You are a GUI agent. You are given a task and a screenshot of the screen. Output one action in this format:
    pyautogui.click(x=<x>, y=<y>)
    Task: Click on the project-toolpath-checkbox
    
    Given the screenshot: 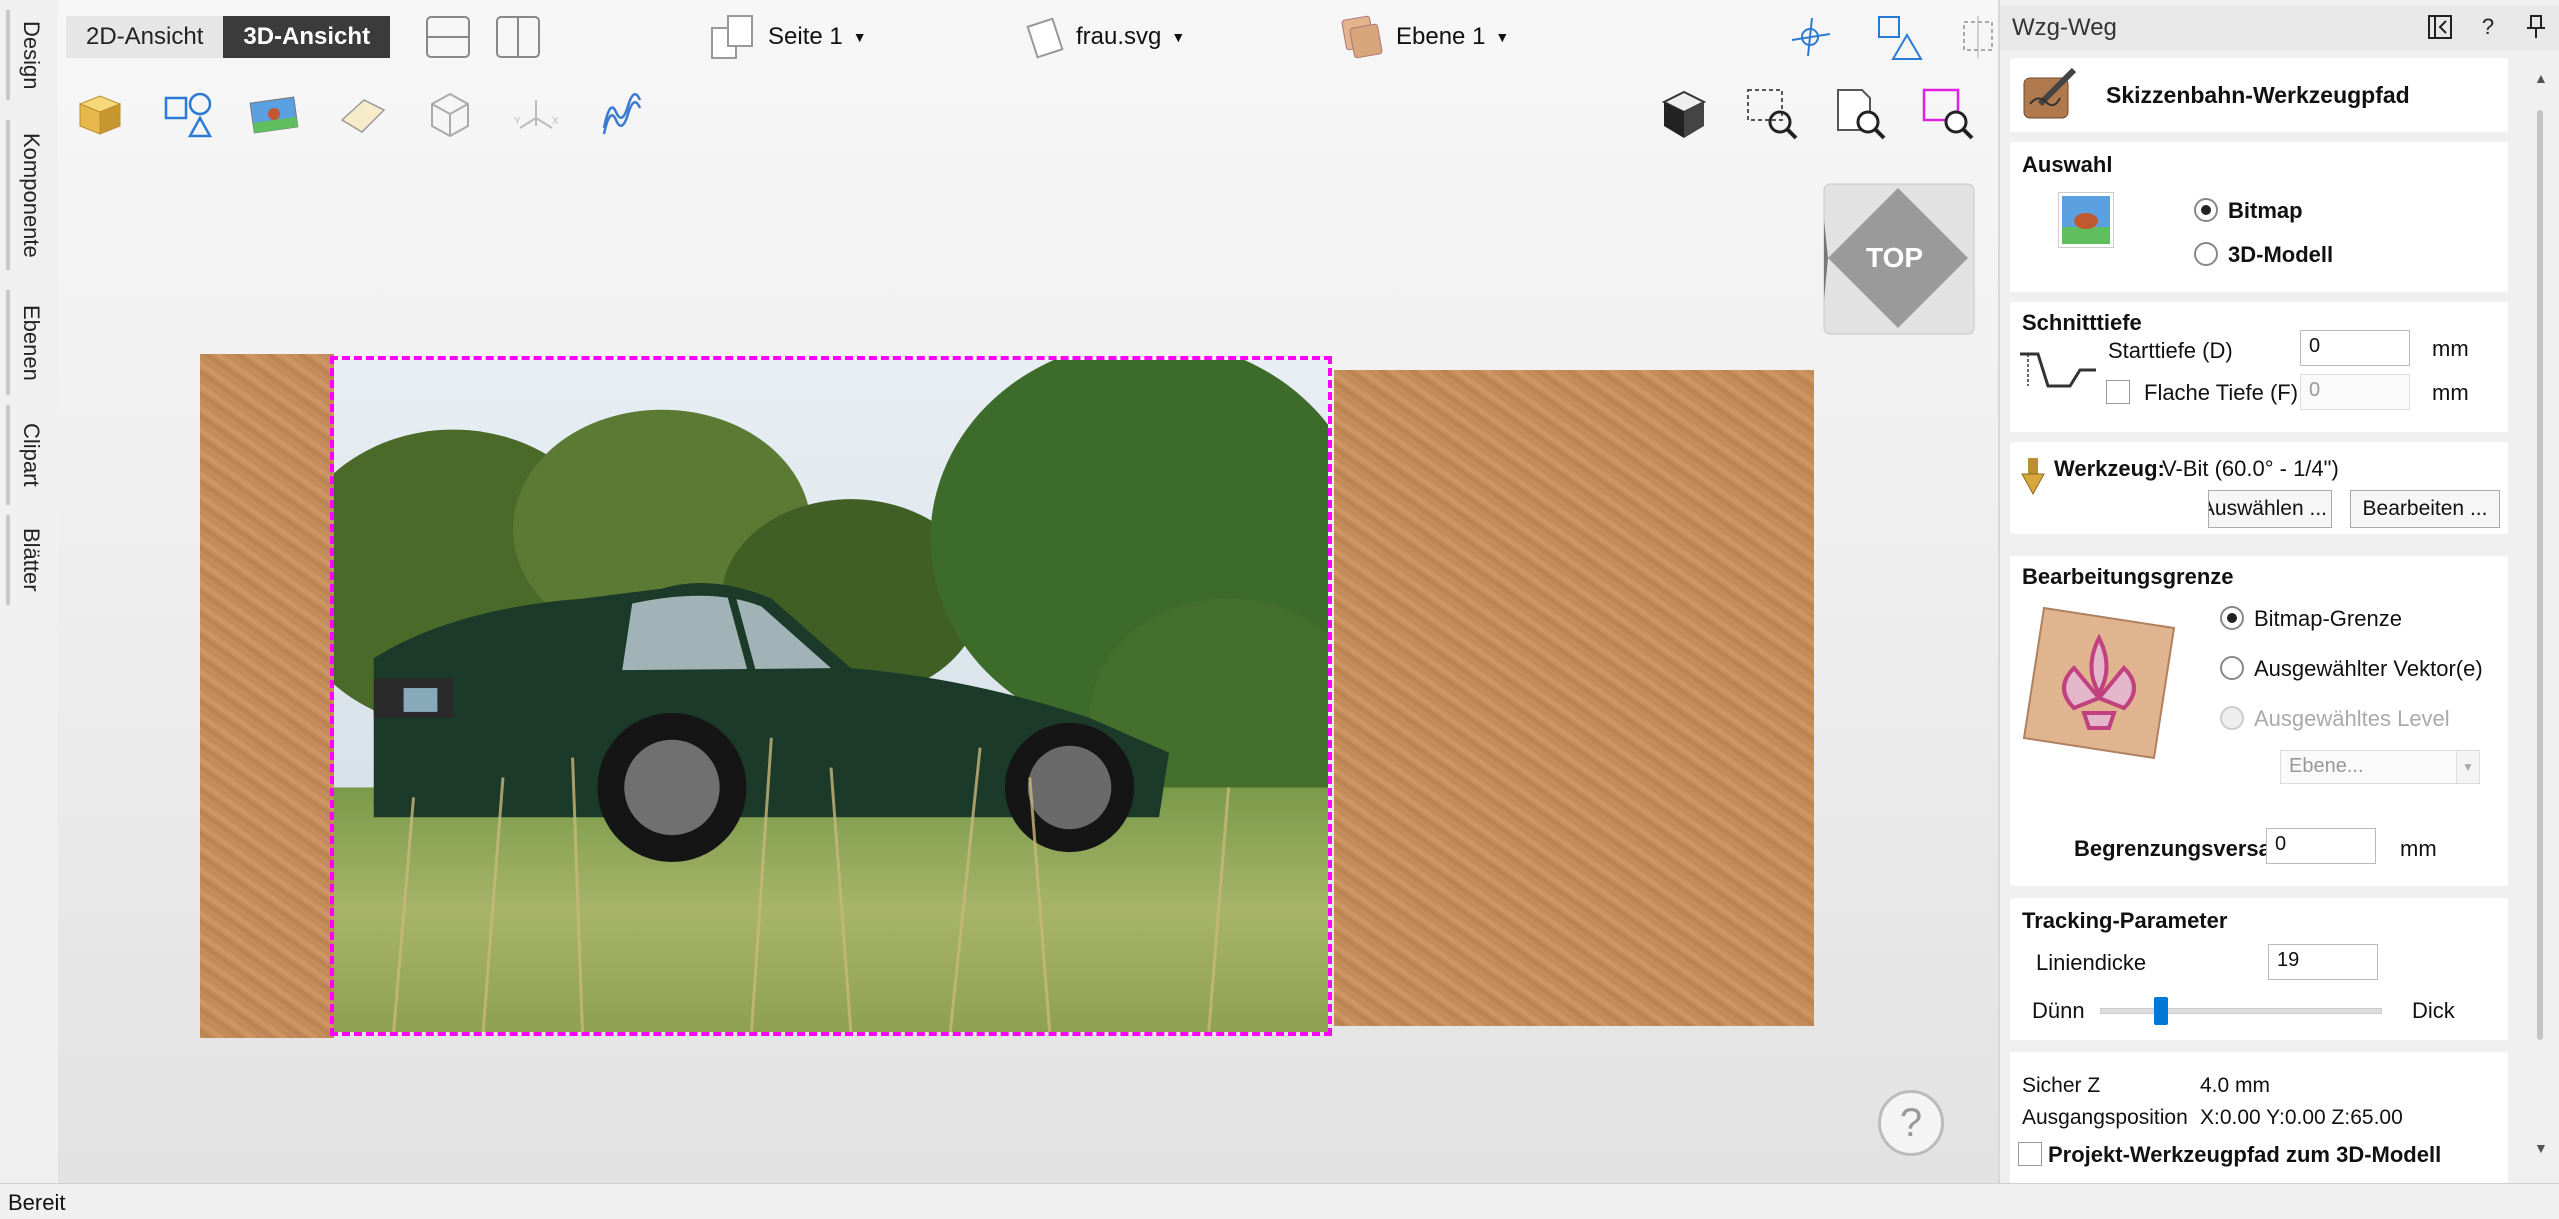 What is the action you would take?
    pyautogui.click(x=2030, y=1154)
    